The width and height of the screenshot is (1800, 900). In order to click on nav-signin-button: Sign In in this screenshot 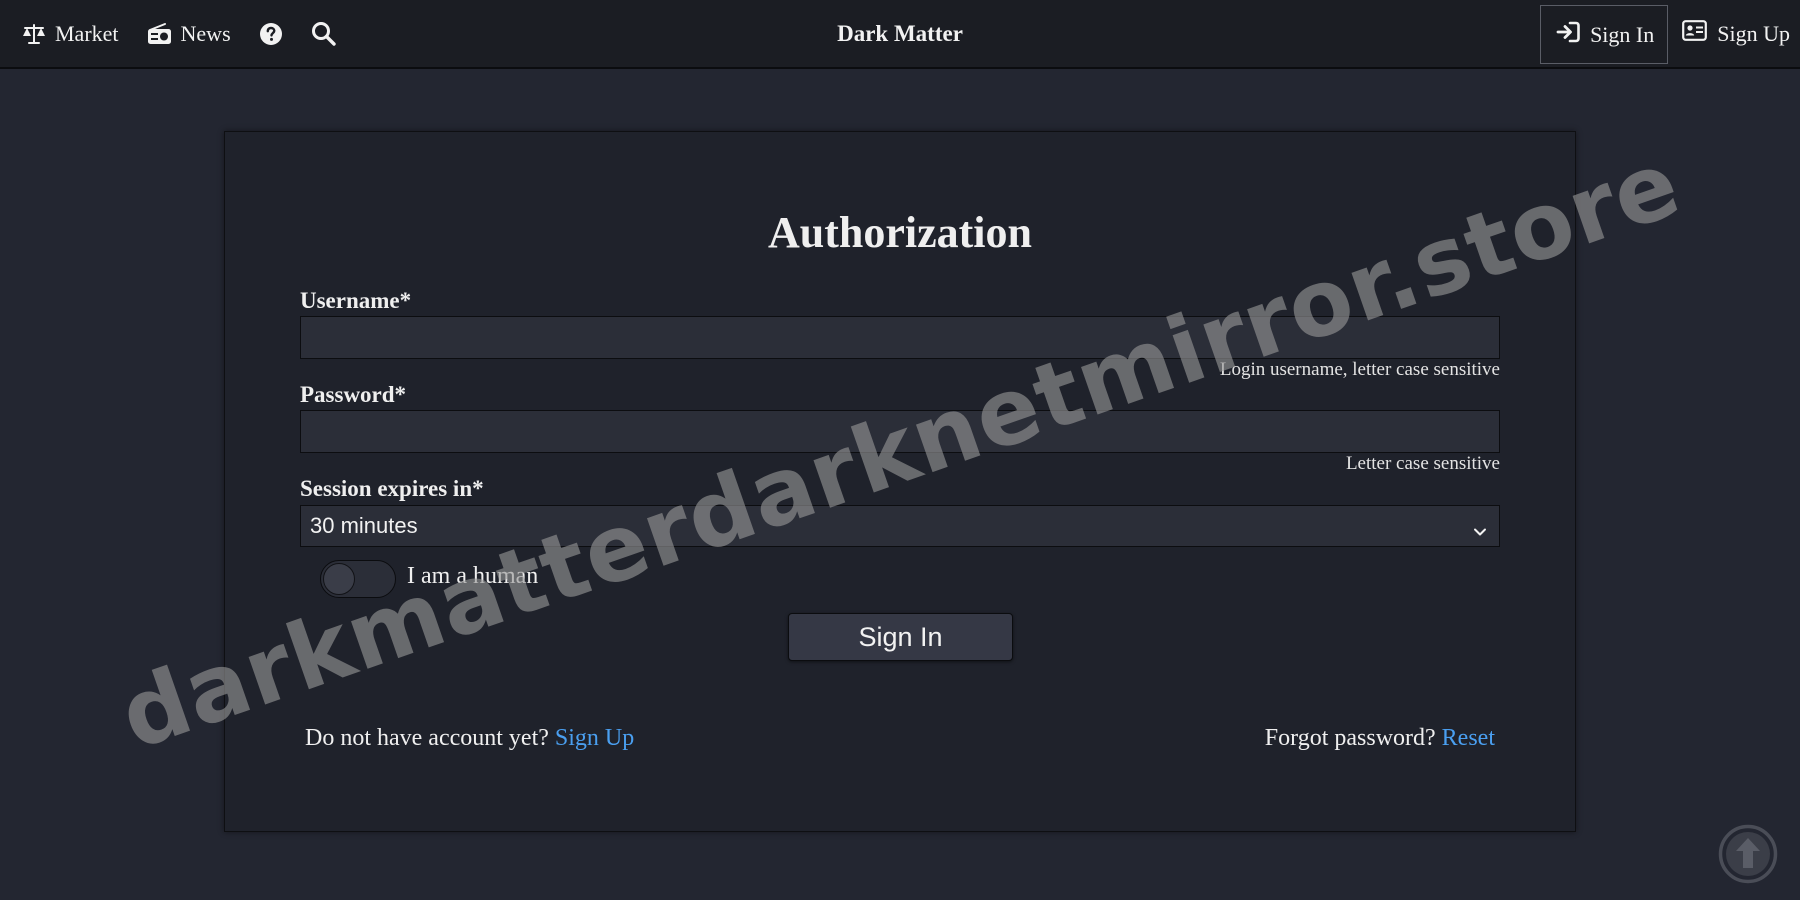, I will do `click(1604, 34)`.